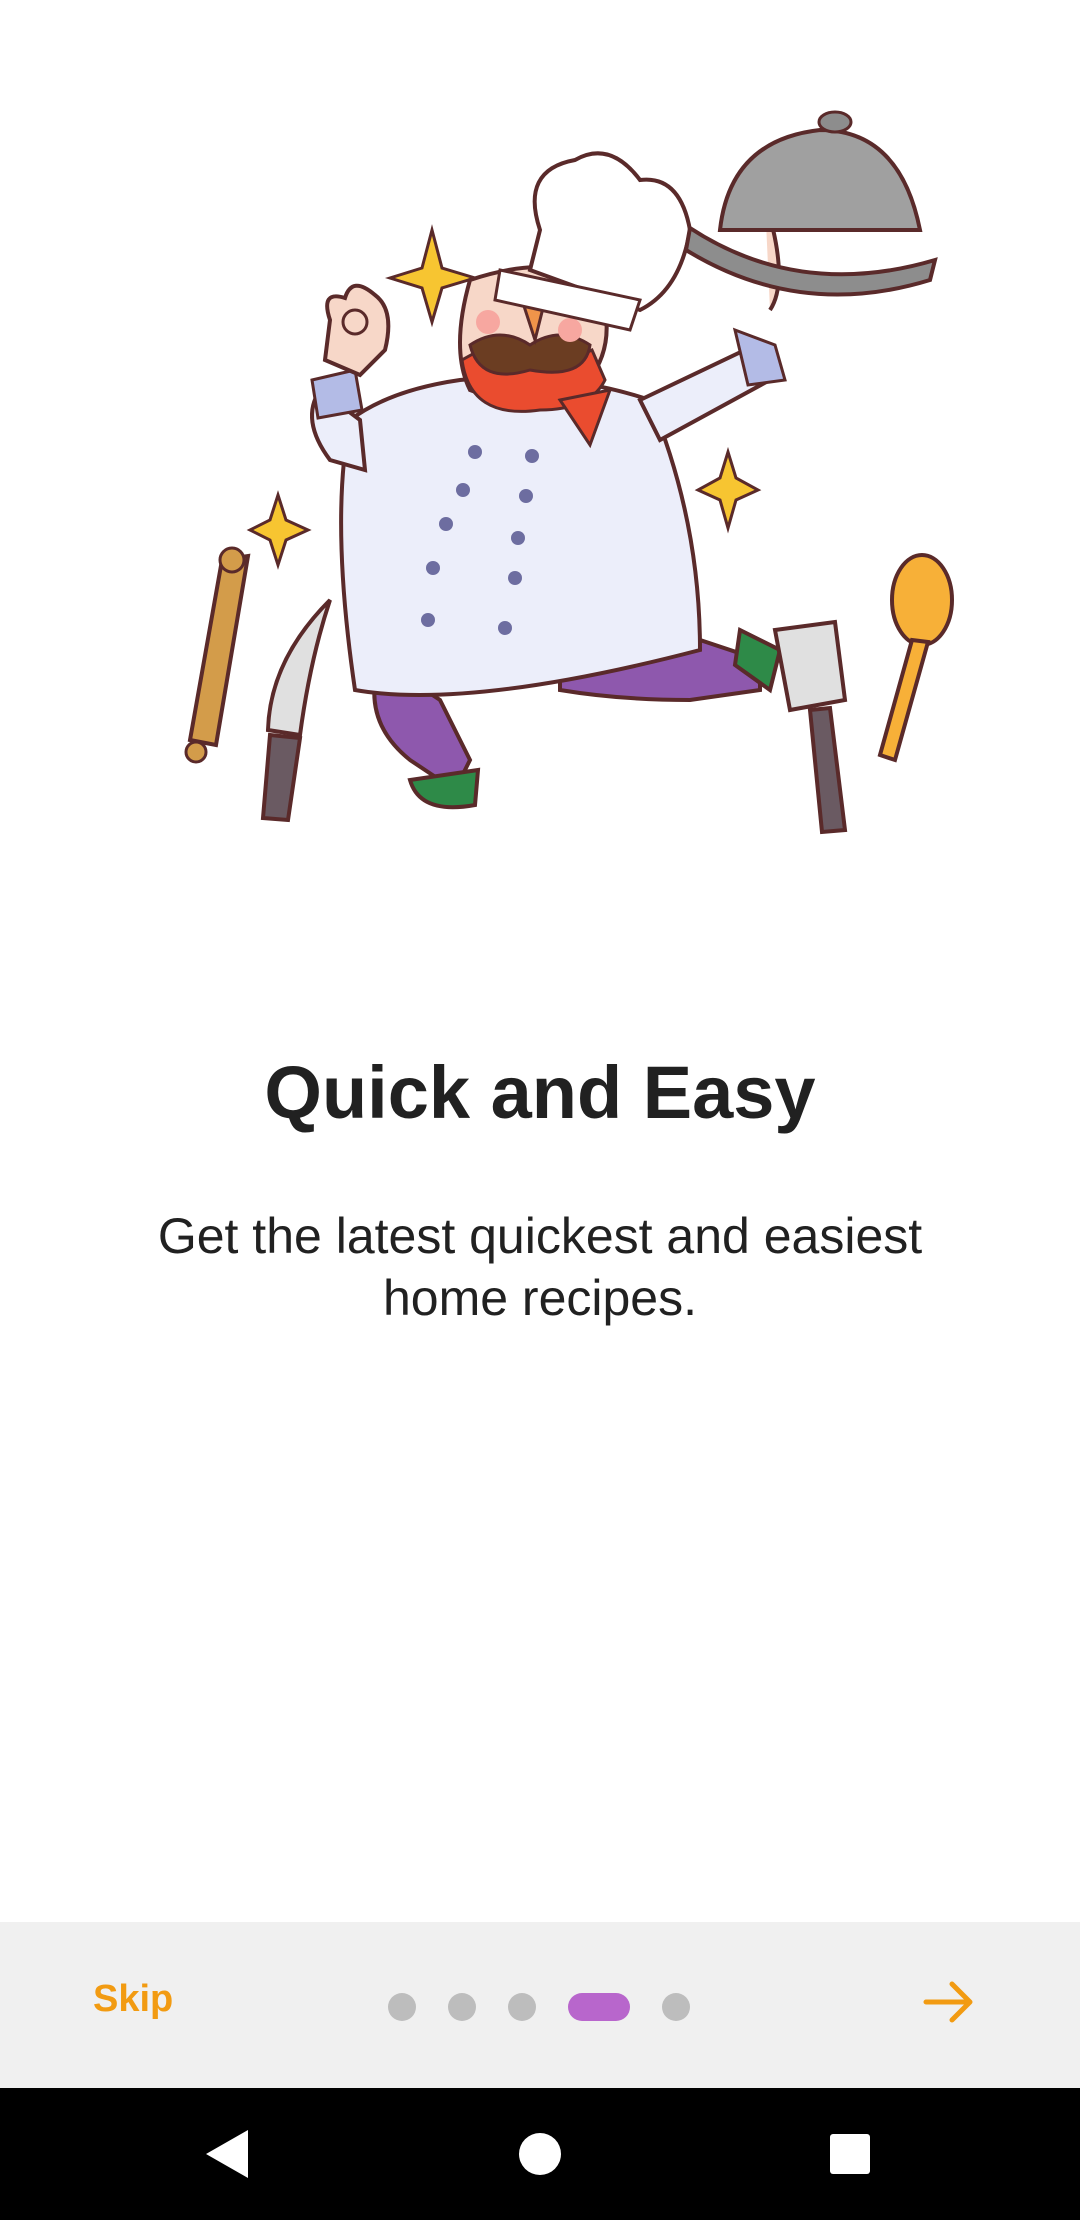  I want to click on page-title: Quick and Easy, so click(540, 1092).